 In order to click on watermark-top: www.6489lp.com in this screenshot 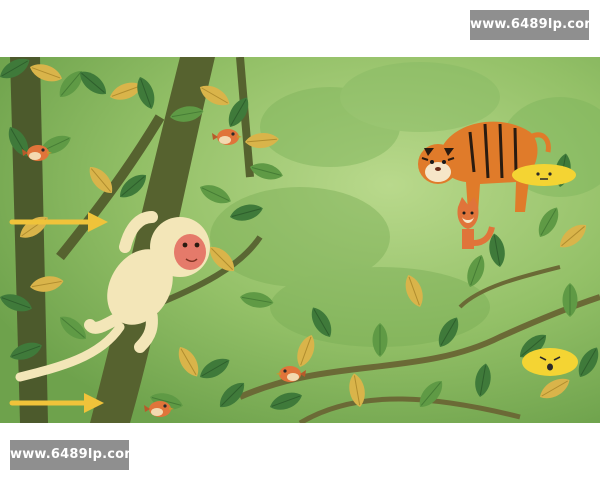, I will do `click(534, 25)`.